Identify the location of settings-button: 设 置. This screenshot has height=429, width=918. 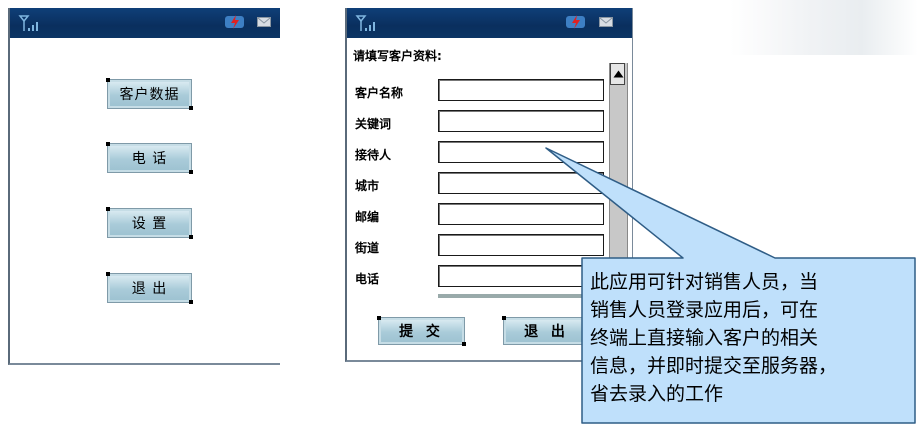
(149, 223).